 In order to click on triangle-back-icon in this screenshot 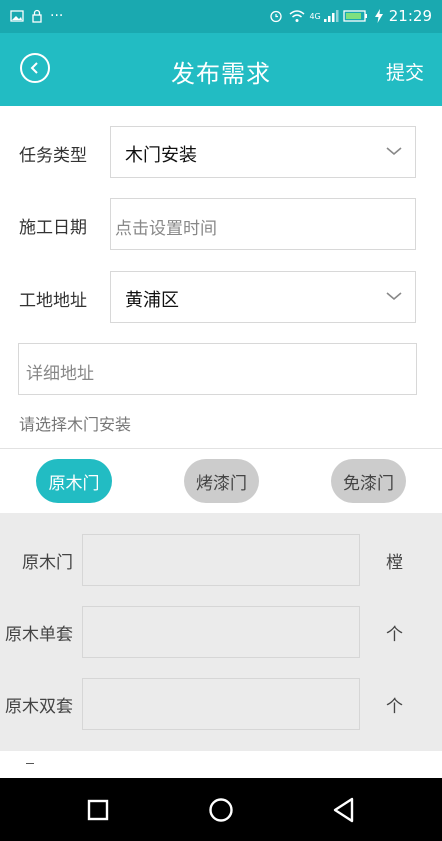, I will do `click(343, 810)`.